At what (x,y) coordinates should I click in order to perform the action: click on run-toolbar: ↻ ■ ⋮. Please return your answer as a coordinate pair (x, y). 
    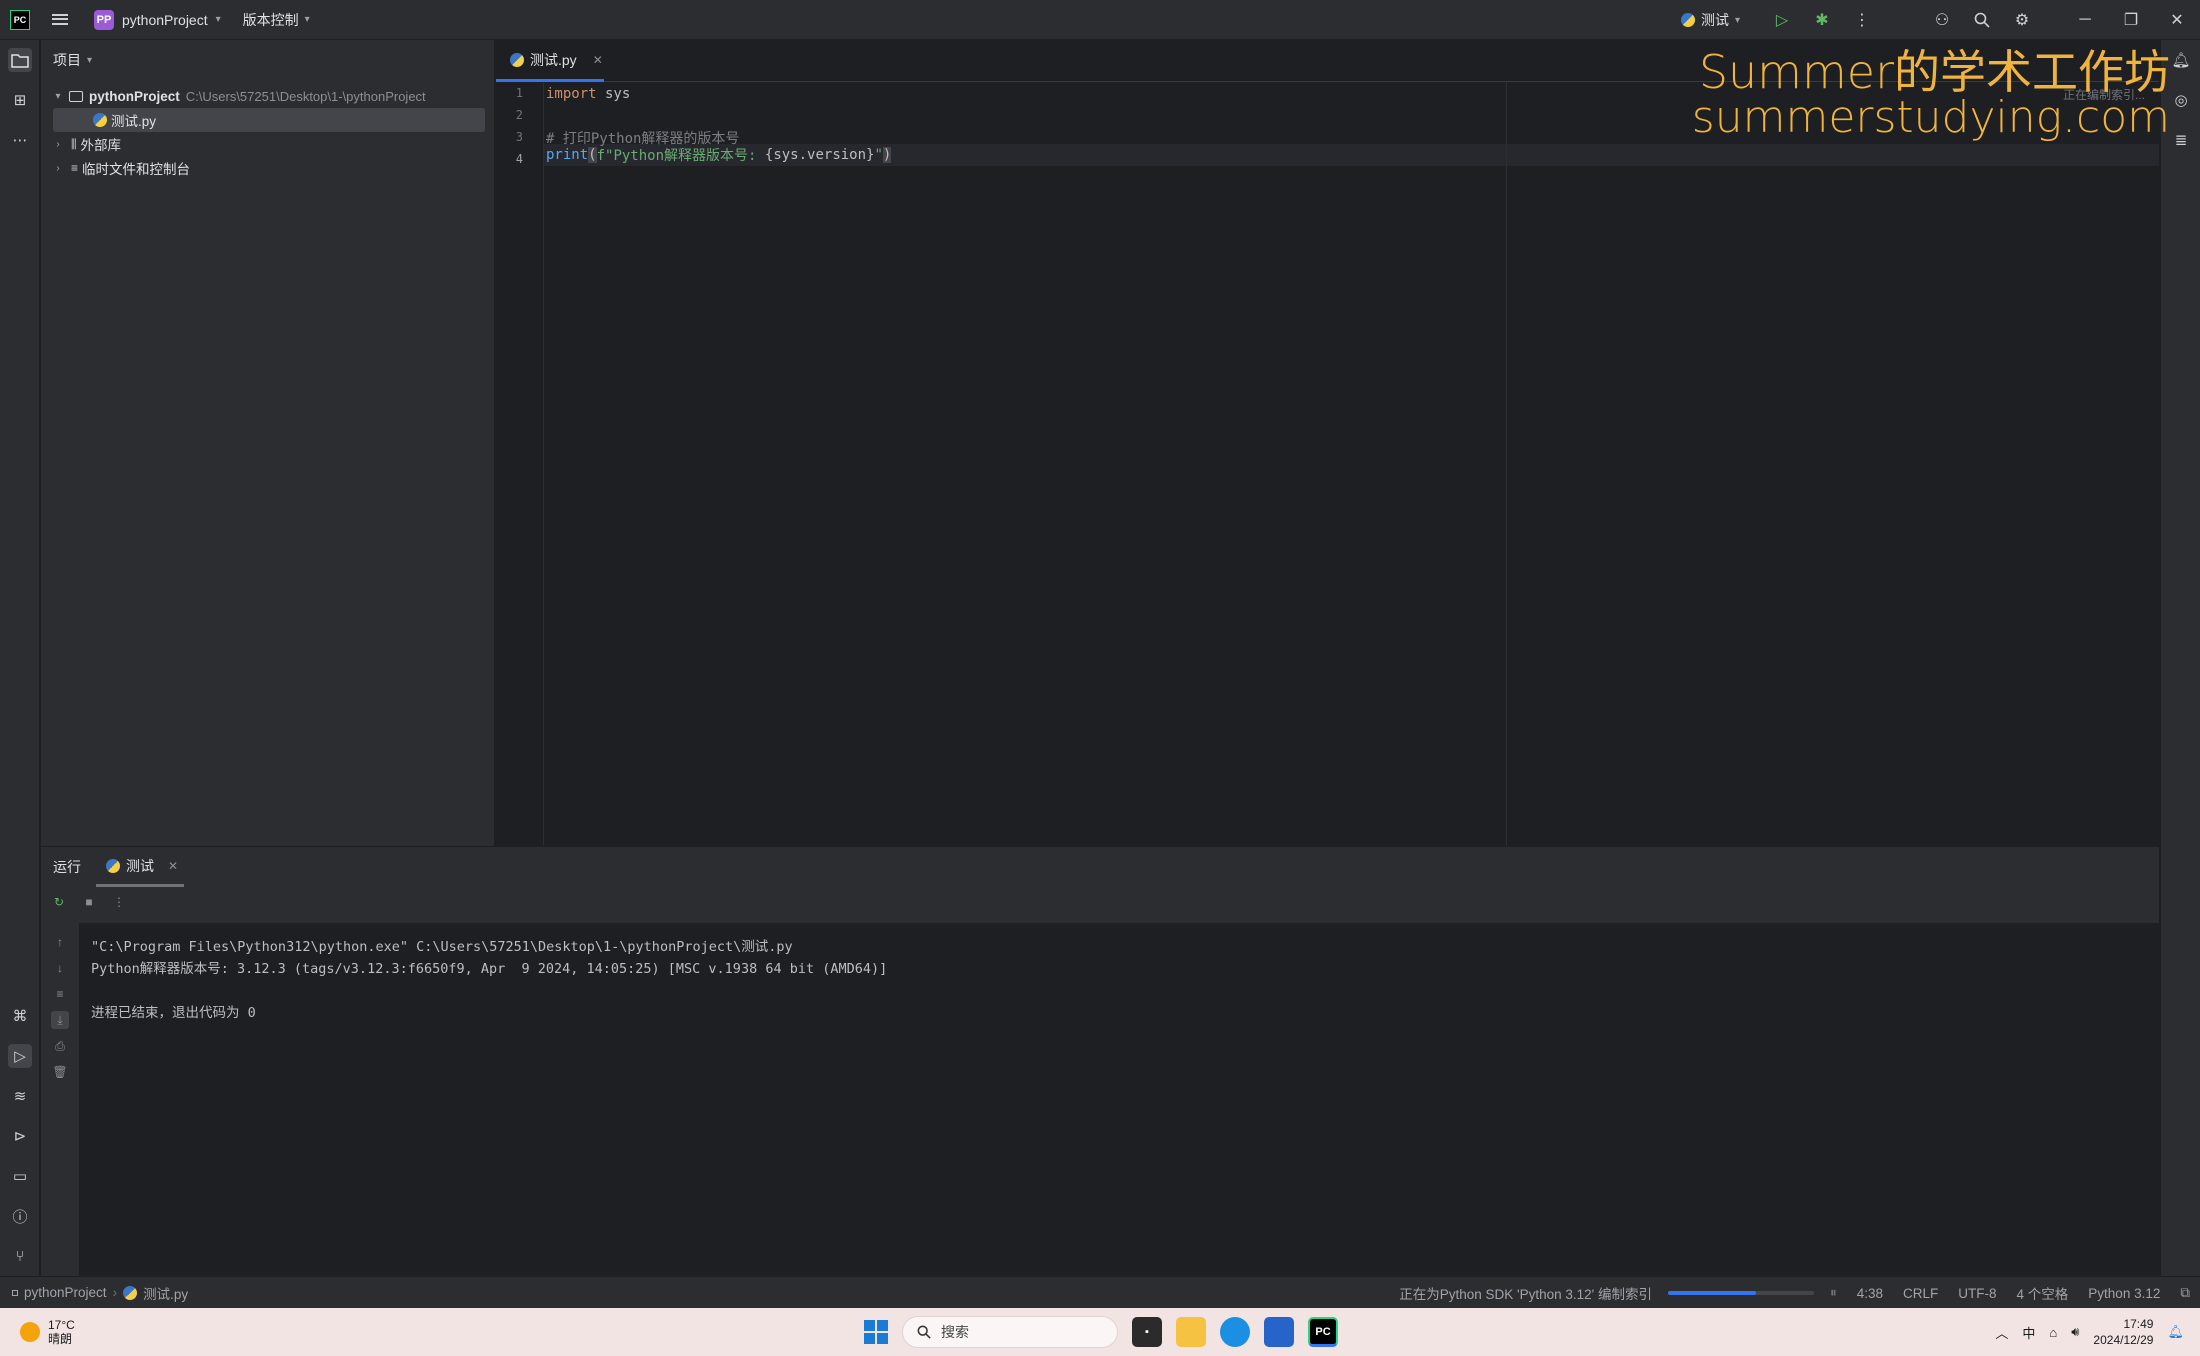
    Looking at the image, I should click on (1100, 902).